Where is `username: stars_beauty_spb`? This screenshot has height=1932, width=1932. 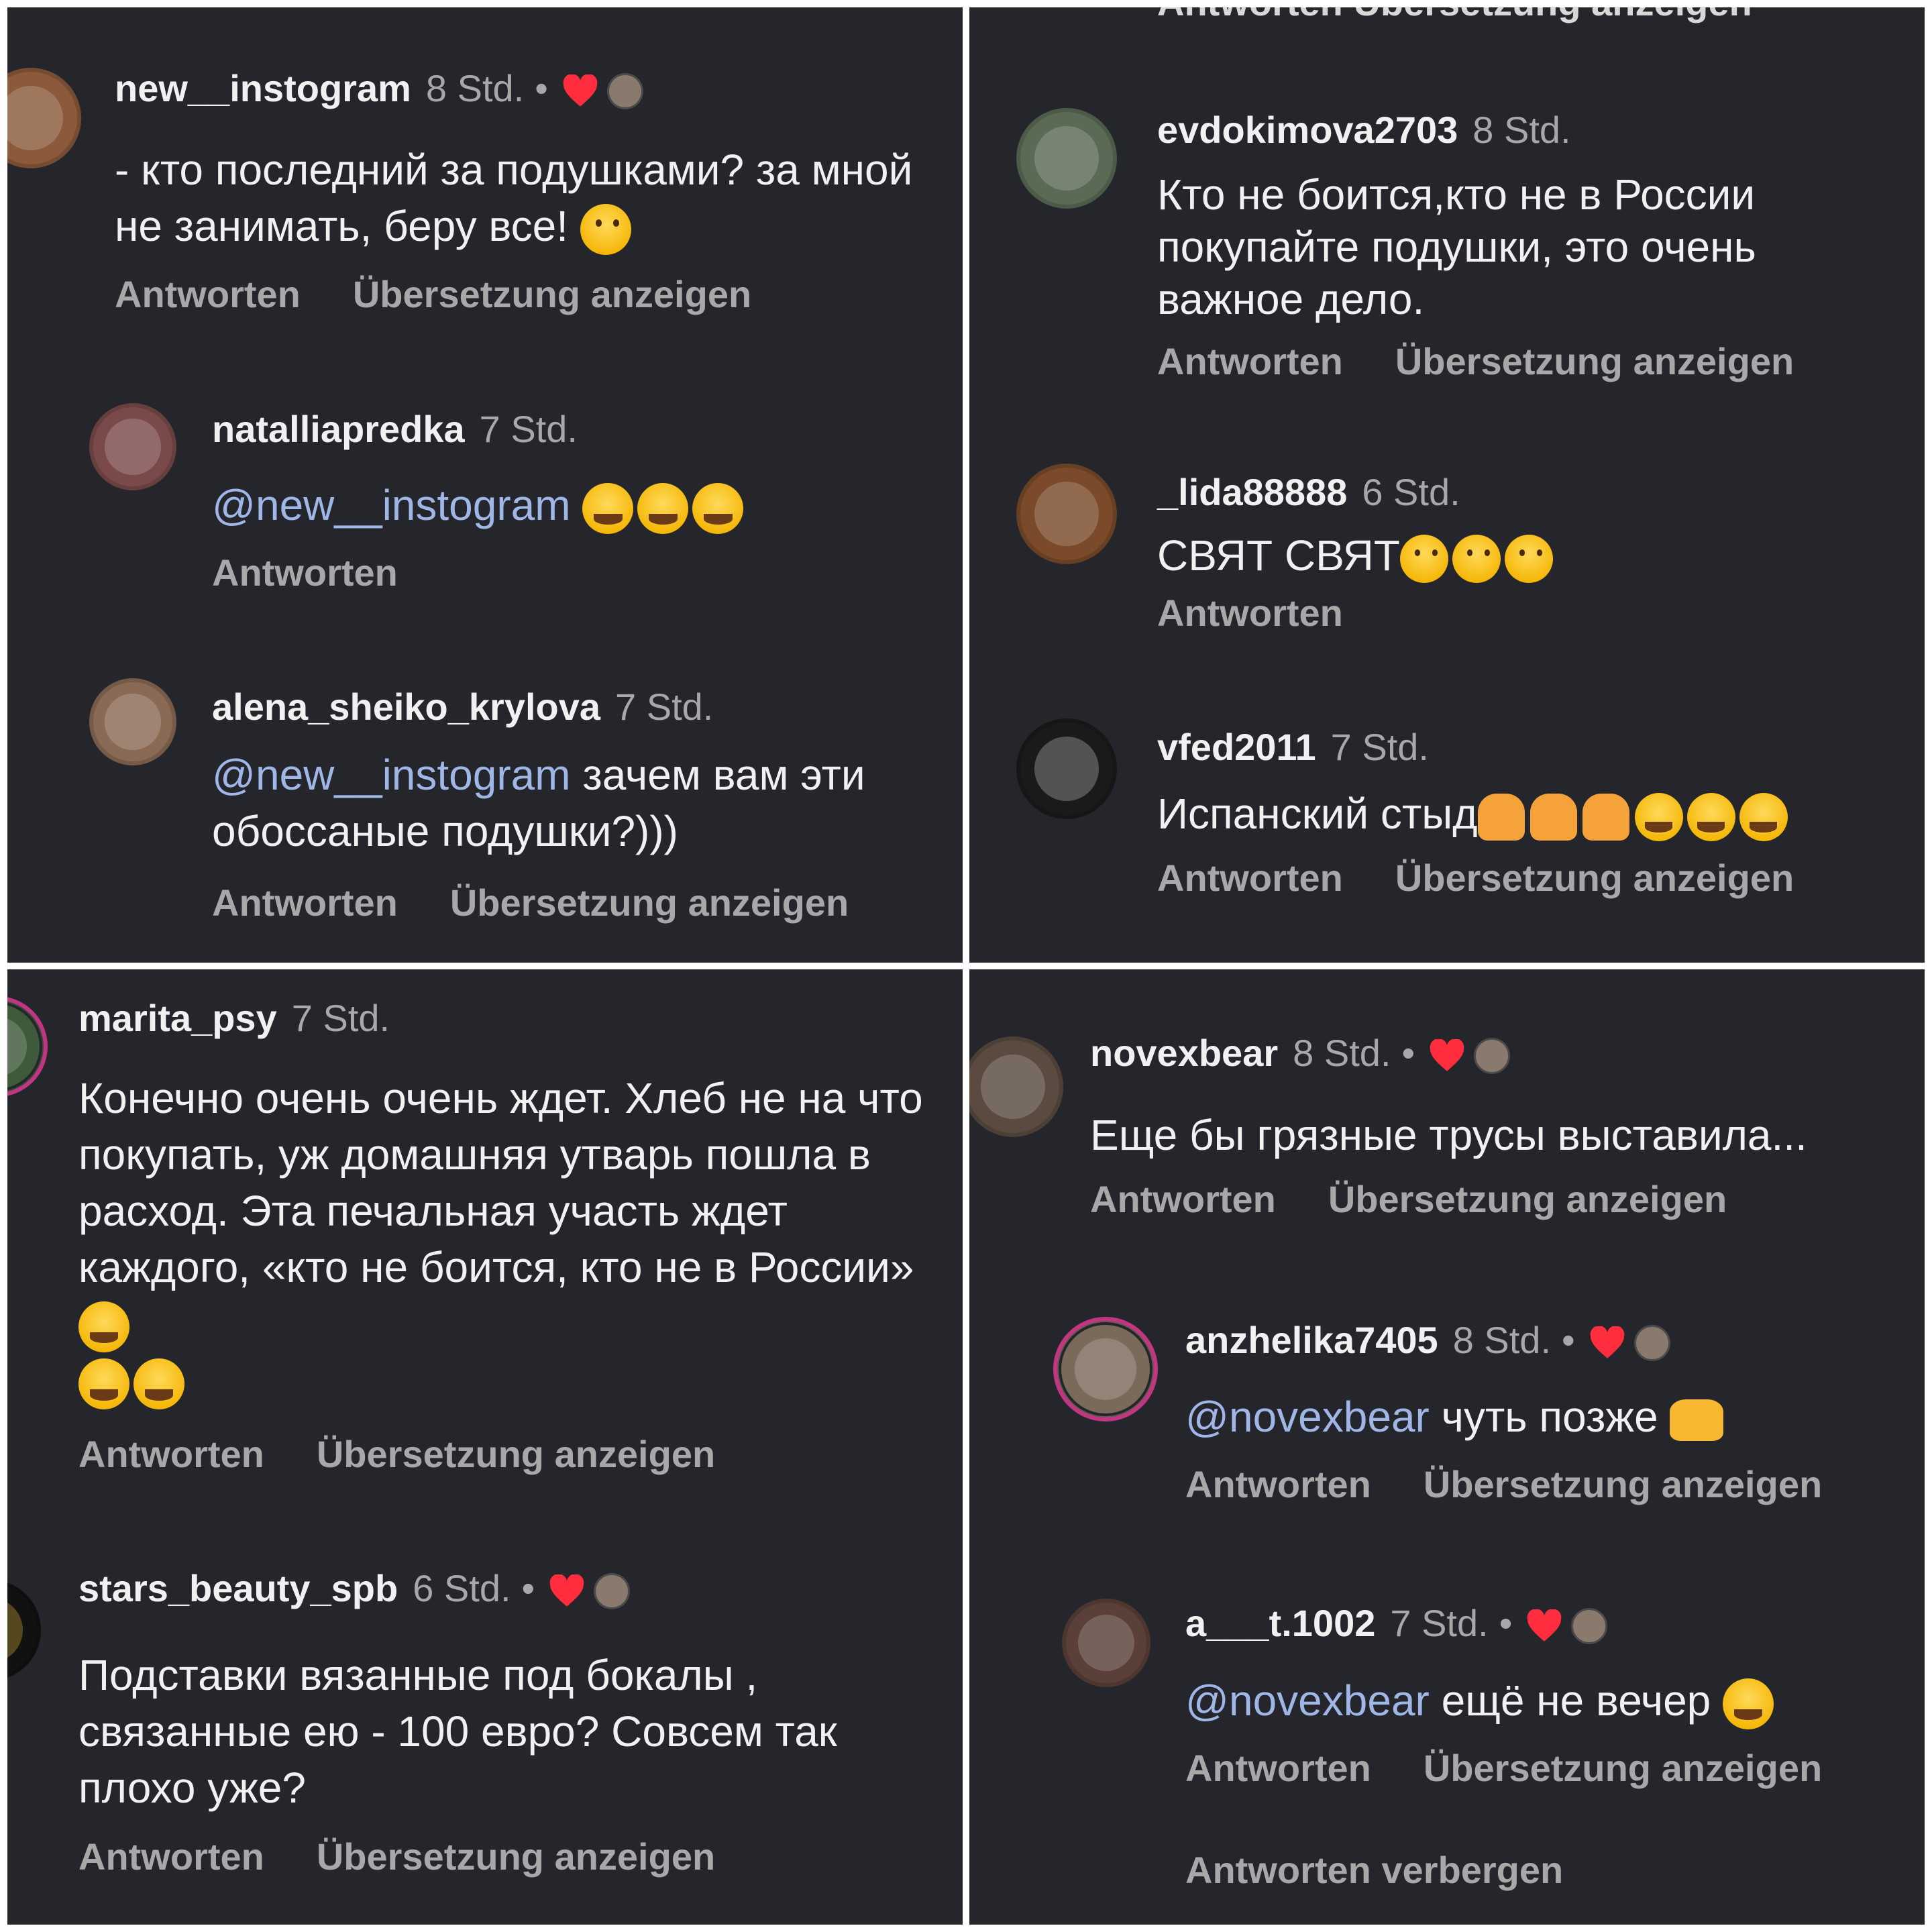 username: stars_beauty_spb is located at coordinates (238, 1588).